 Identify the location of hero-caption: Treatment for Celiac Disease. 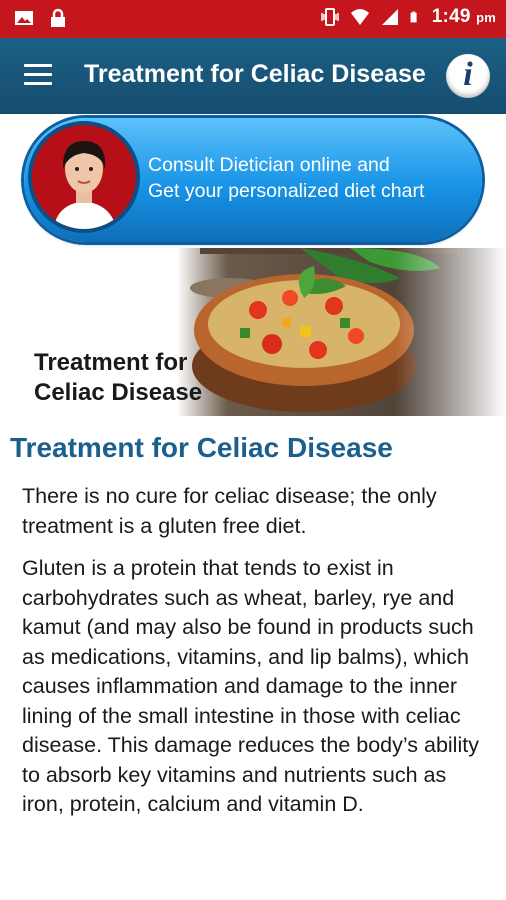
(118, 377).